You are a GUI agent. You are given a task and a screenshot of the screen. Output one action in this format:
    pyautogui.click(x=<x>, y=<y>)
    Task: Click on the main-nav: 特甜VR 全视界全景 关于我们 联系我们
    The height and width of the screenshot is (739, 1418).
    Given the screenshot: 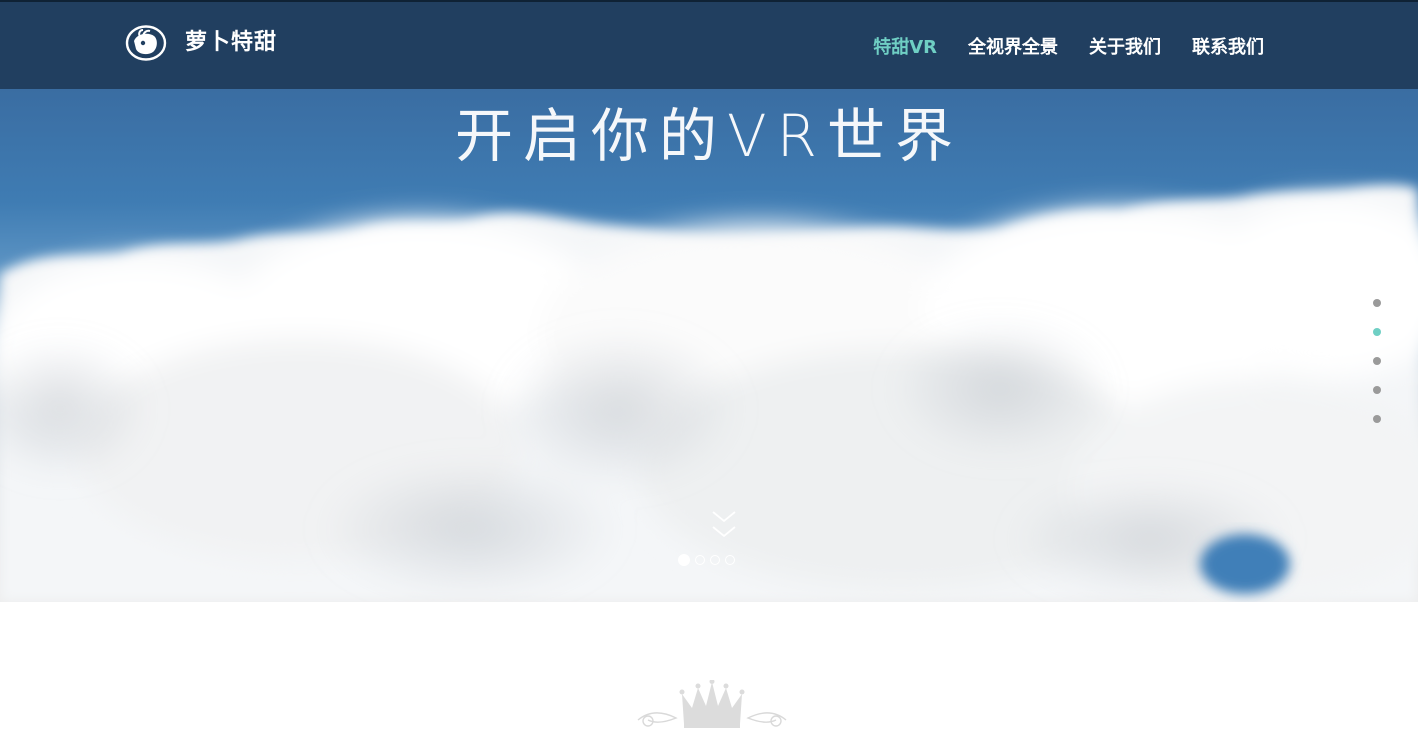 What is the action you would take?
    pyautogui.click(x=1068, y=48)
    